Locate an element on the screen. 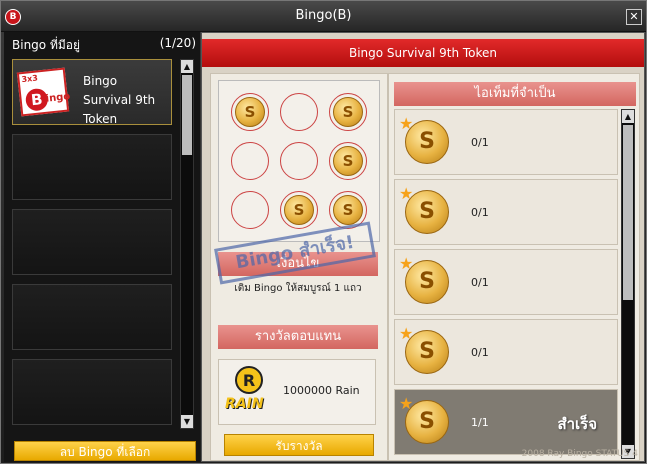 This screenshot has height=464, width=647. bingo-card-tag: 3x3 is located at coordinates (30, 79).